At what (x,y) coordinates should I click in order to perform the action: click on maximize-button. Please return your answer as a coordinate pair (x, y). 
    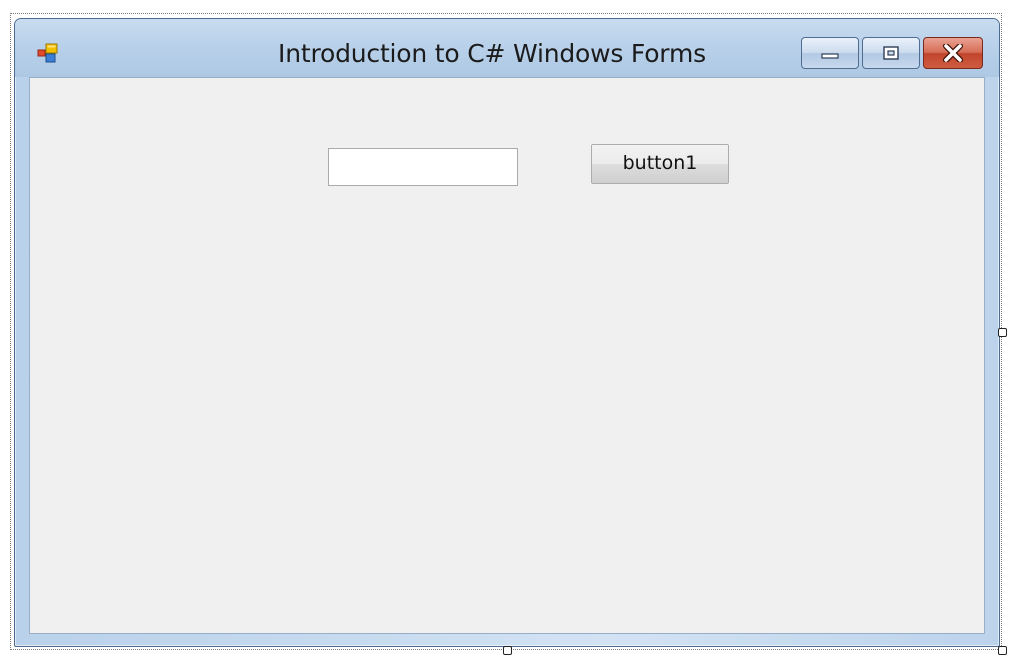
    Looking at the image, I should click on (891, 53).